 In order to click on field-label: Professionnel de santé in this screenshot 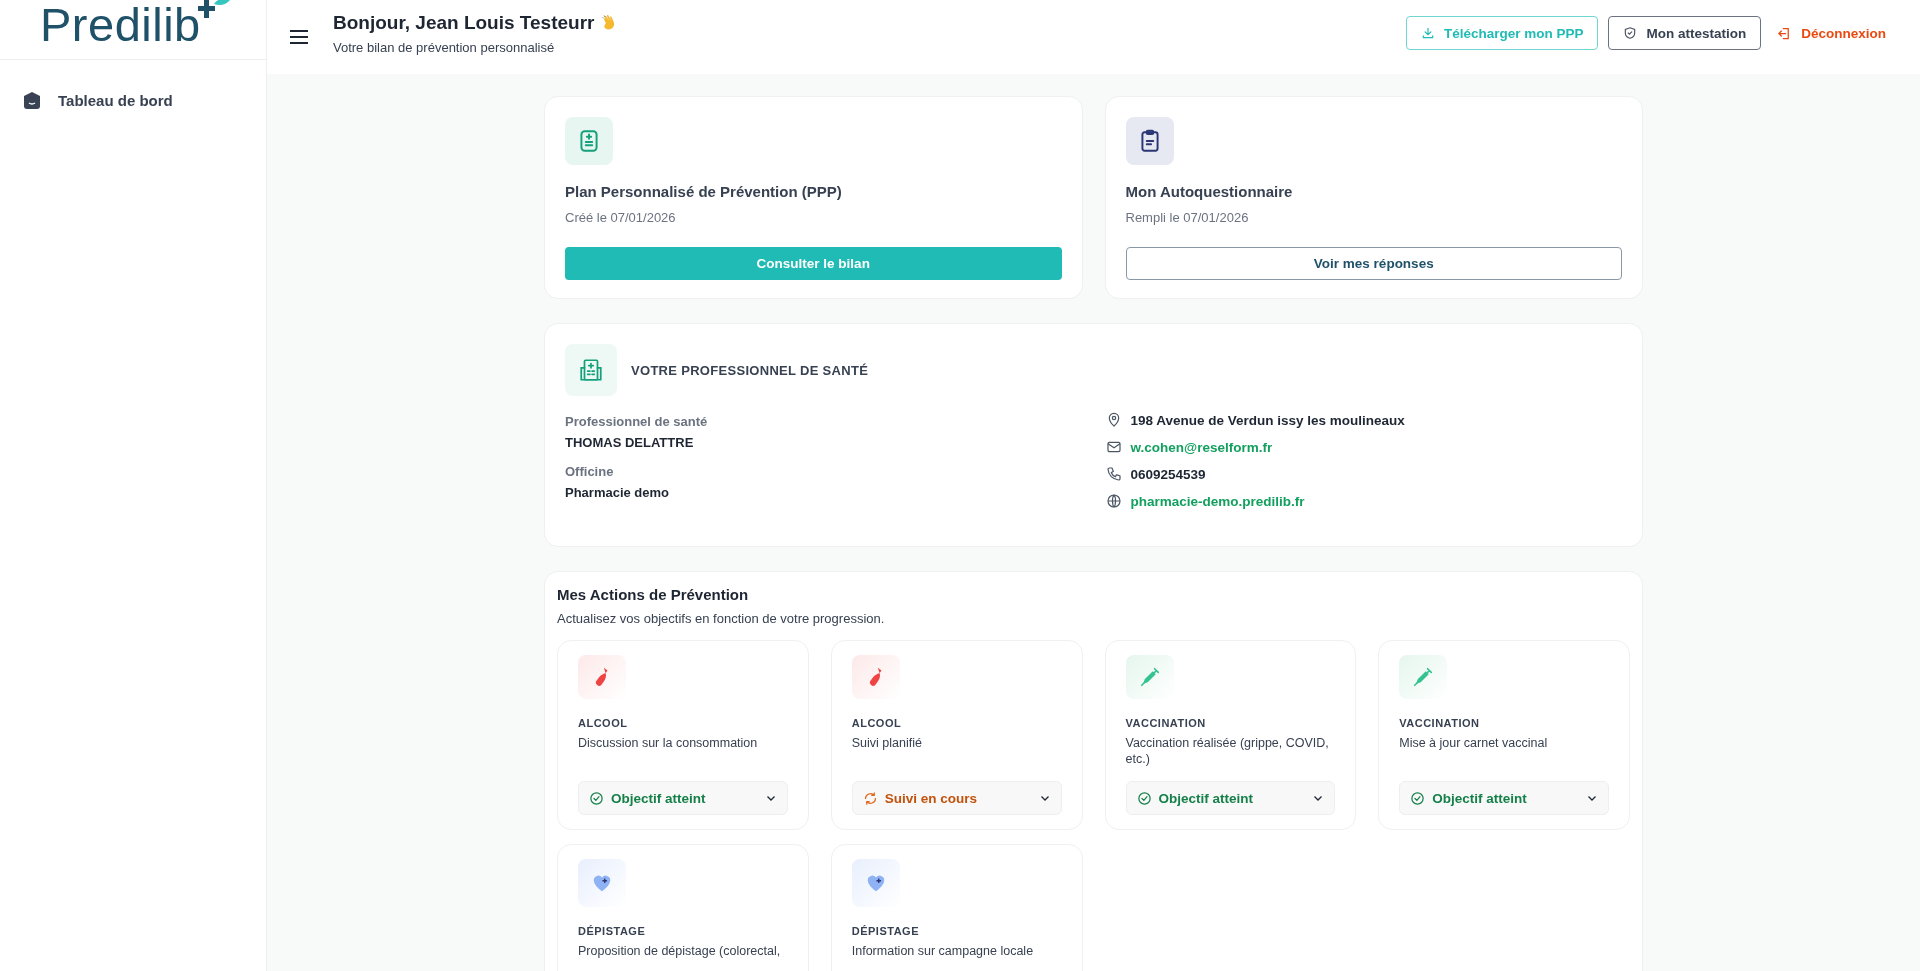, I will do `click(637, 421)`.